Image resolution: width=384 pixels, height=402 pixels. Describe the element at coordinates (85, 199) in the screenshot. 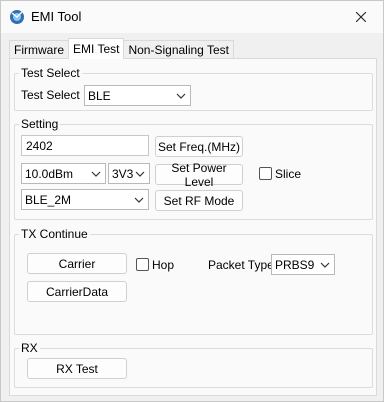

I see `rf-mode-dropdown: BLE_2M` at that location.